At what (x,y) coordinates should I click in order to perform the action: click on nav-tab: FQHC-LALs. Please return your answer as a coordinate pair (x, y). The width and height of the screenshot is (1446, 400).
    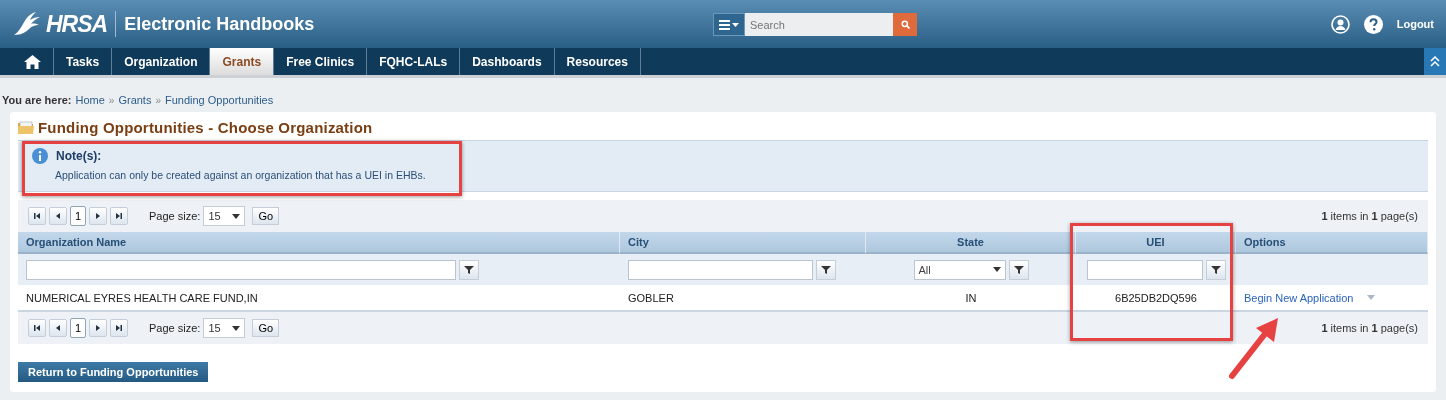
    Looking at the image, I should click on (414, 61).